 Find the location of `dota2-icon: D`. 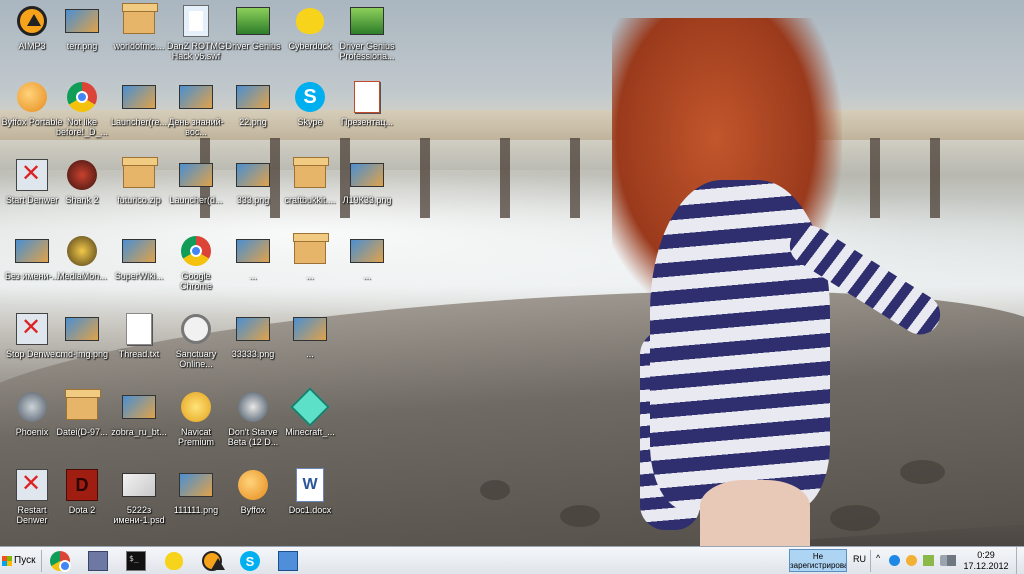

dota2-icon: D is located at coordinates (82, 485).